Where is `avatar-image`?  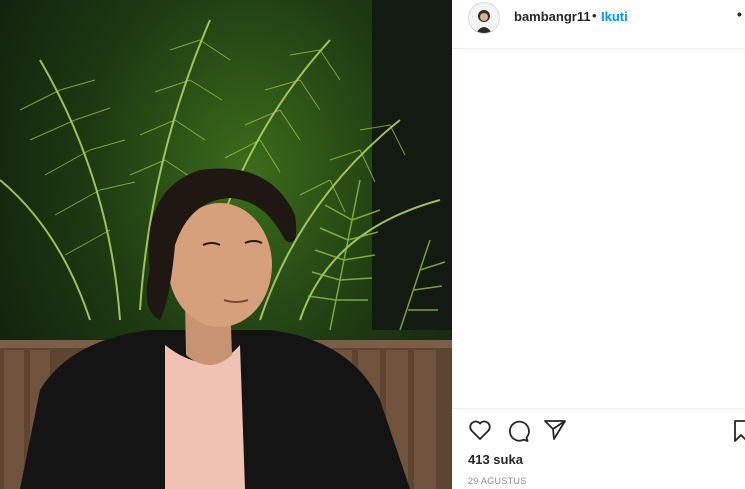
avatar-image is located at coordinates (484, 21).